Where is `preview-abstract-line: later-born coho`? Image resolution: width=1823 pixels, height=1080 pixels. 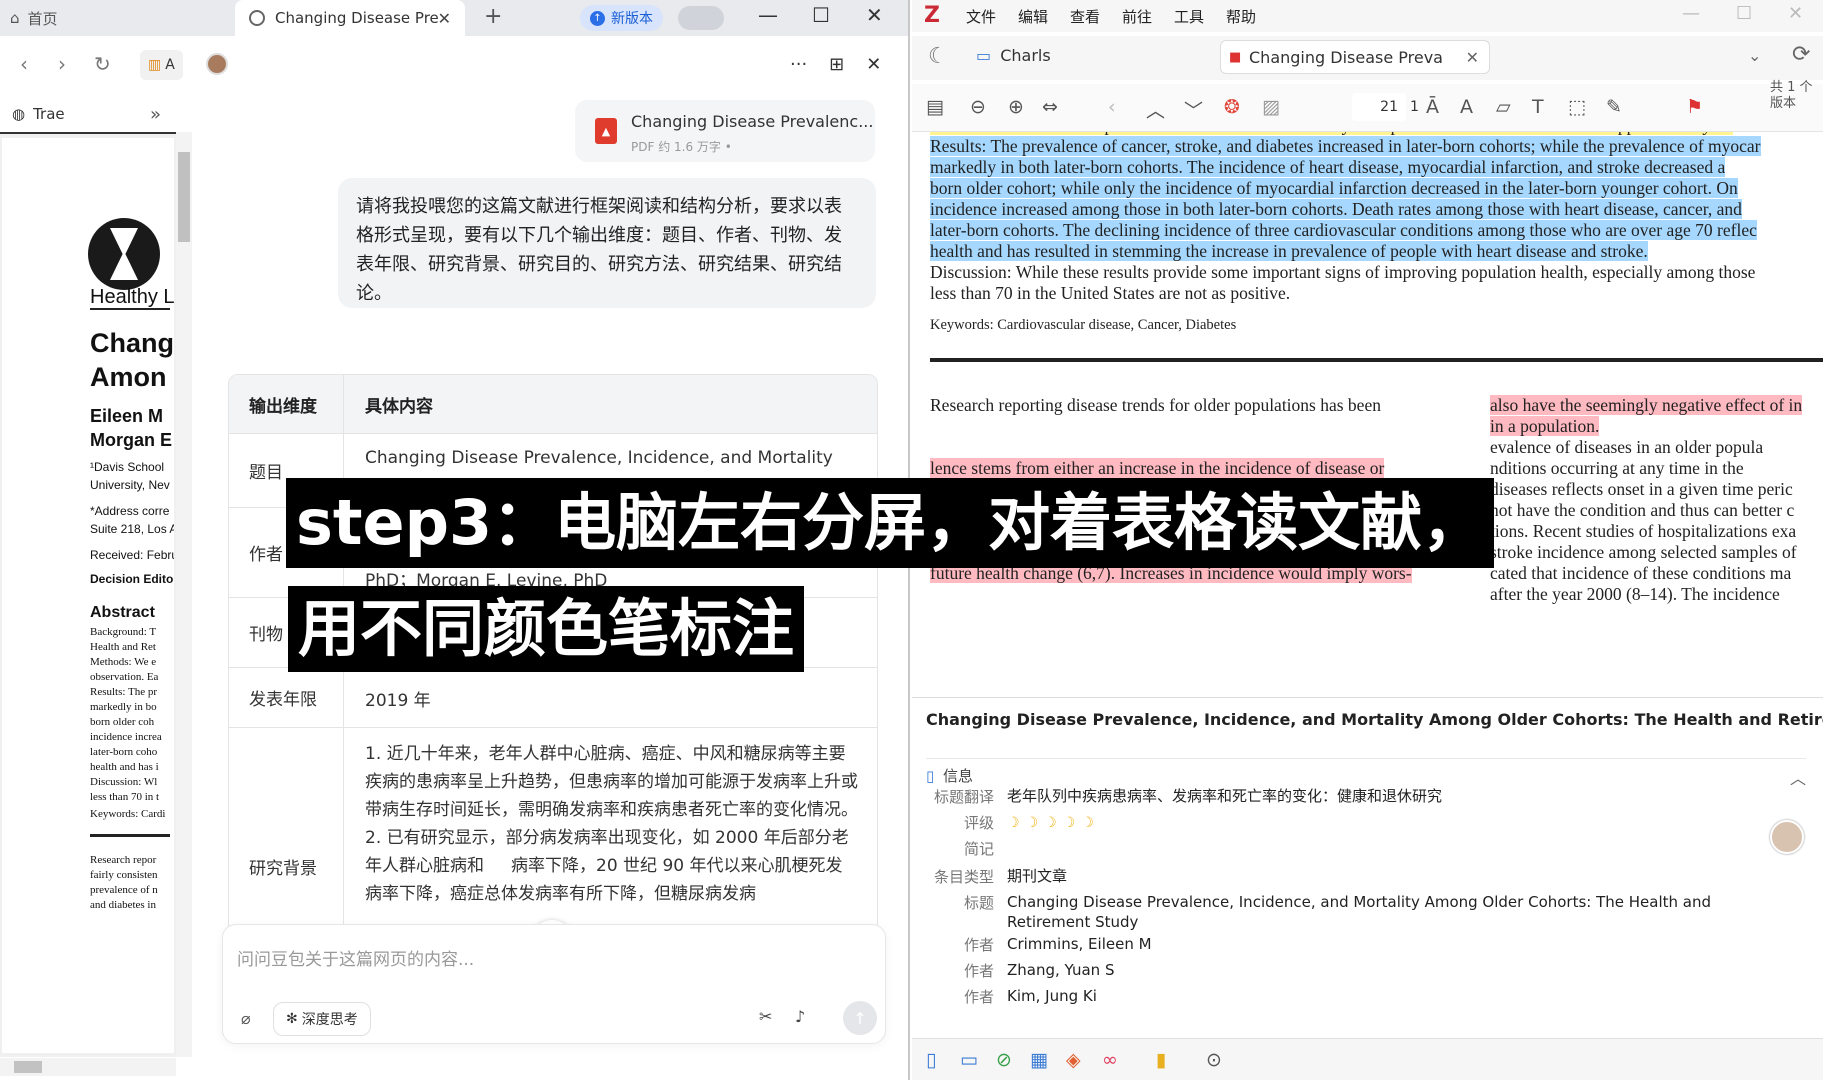
preview-abstract-line: later-born coho is located at coordinates (124, 752).